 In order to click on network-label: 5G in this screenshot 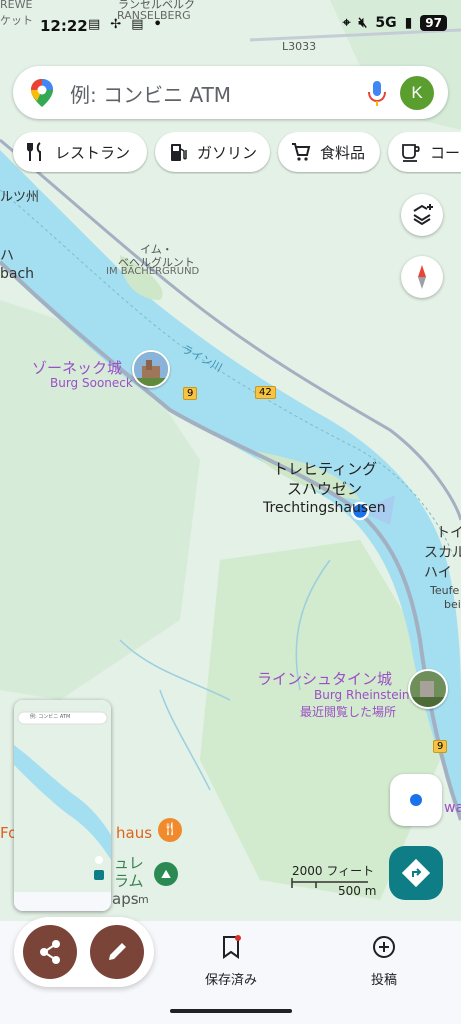, I will do `click(386, 23)`.